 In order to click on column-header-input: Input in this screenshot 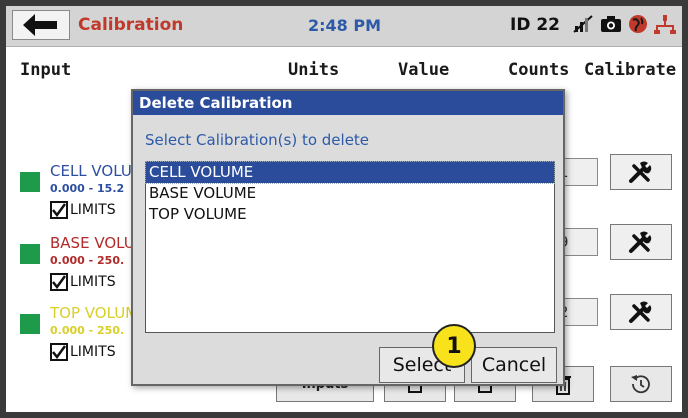, I will do `click(46, 70)`.